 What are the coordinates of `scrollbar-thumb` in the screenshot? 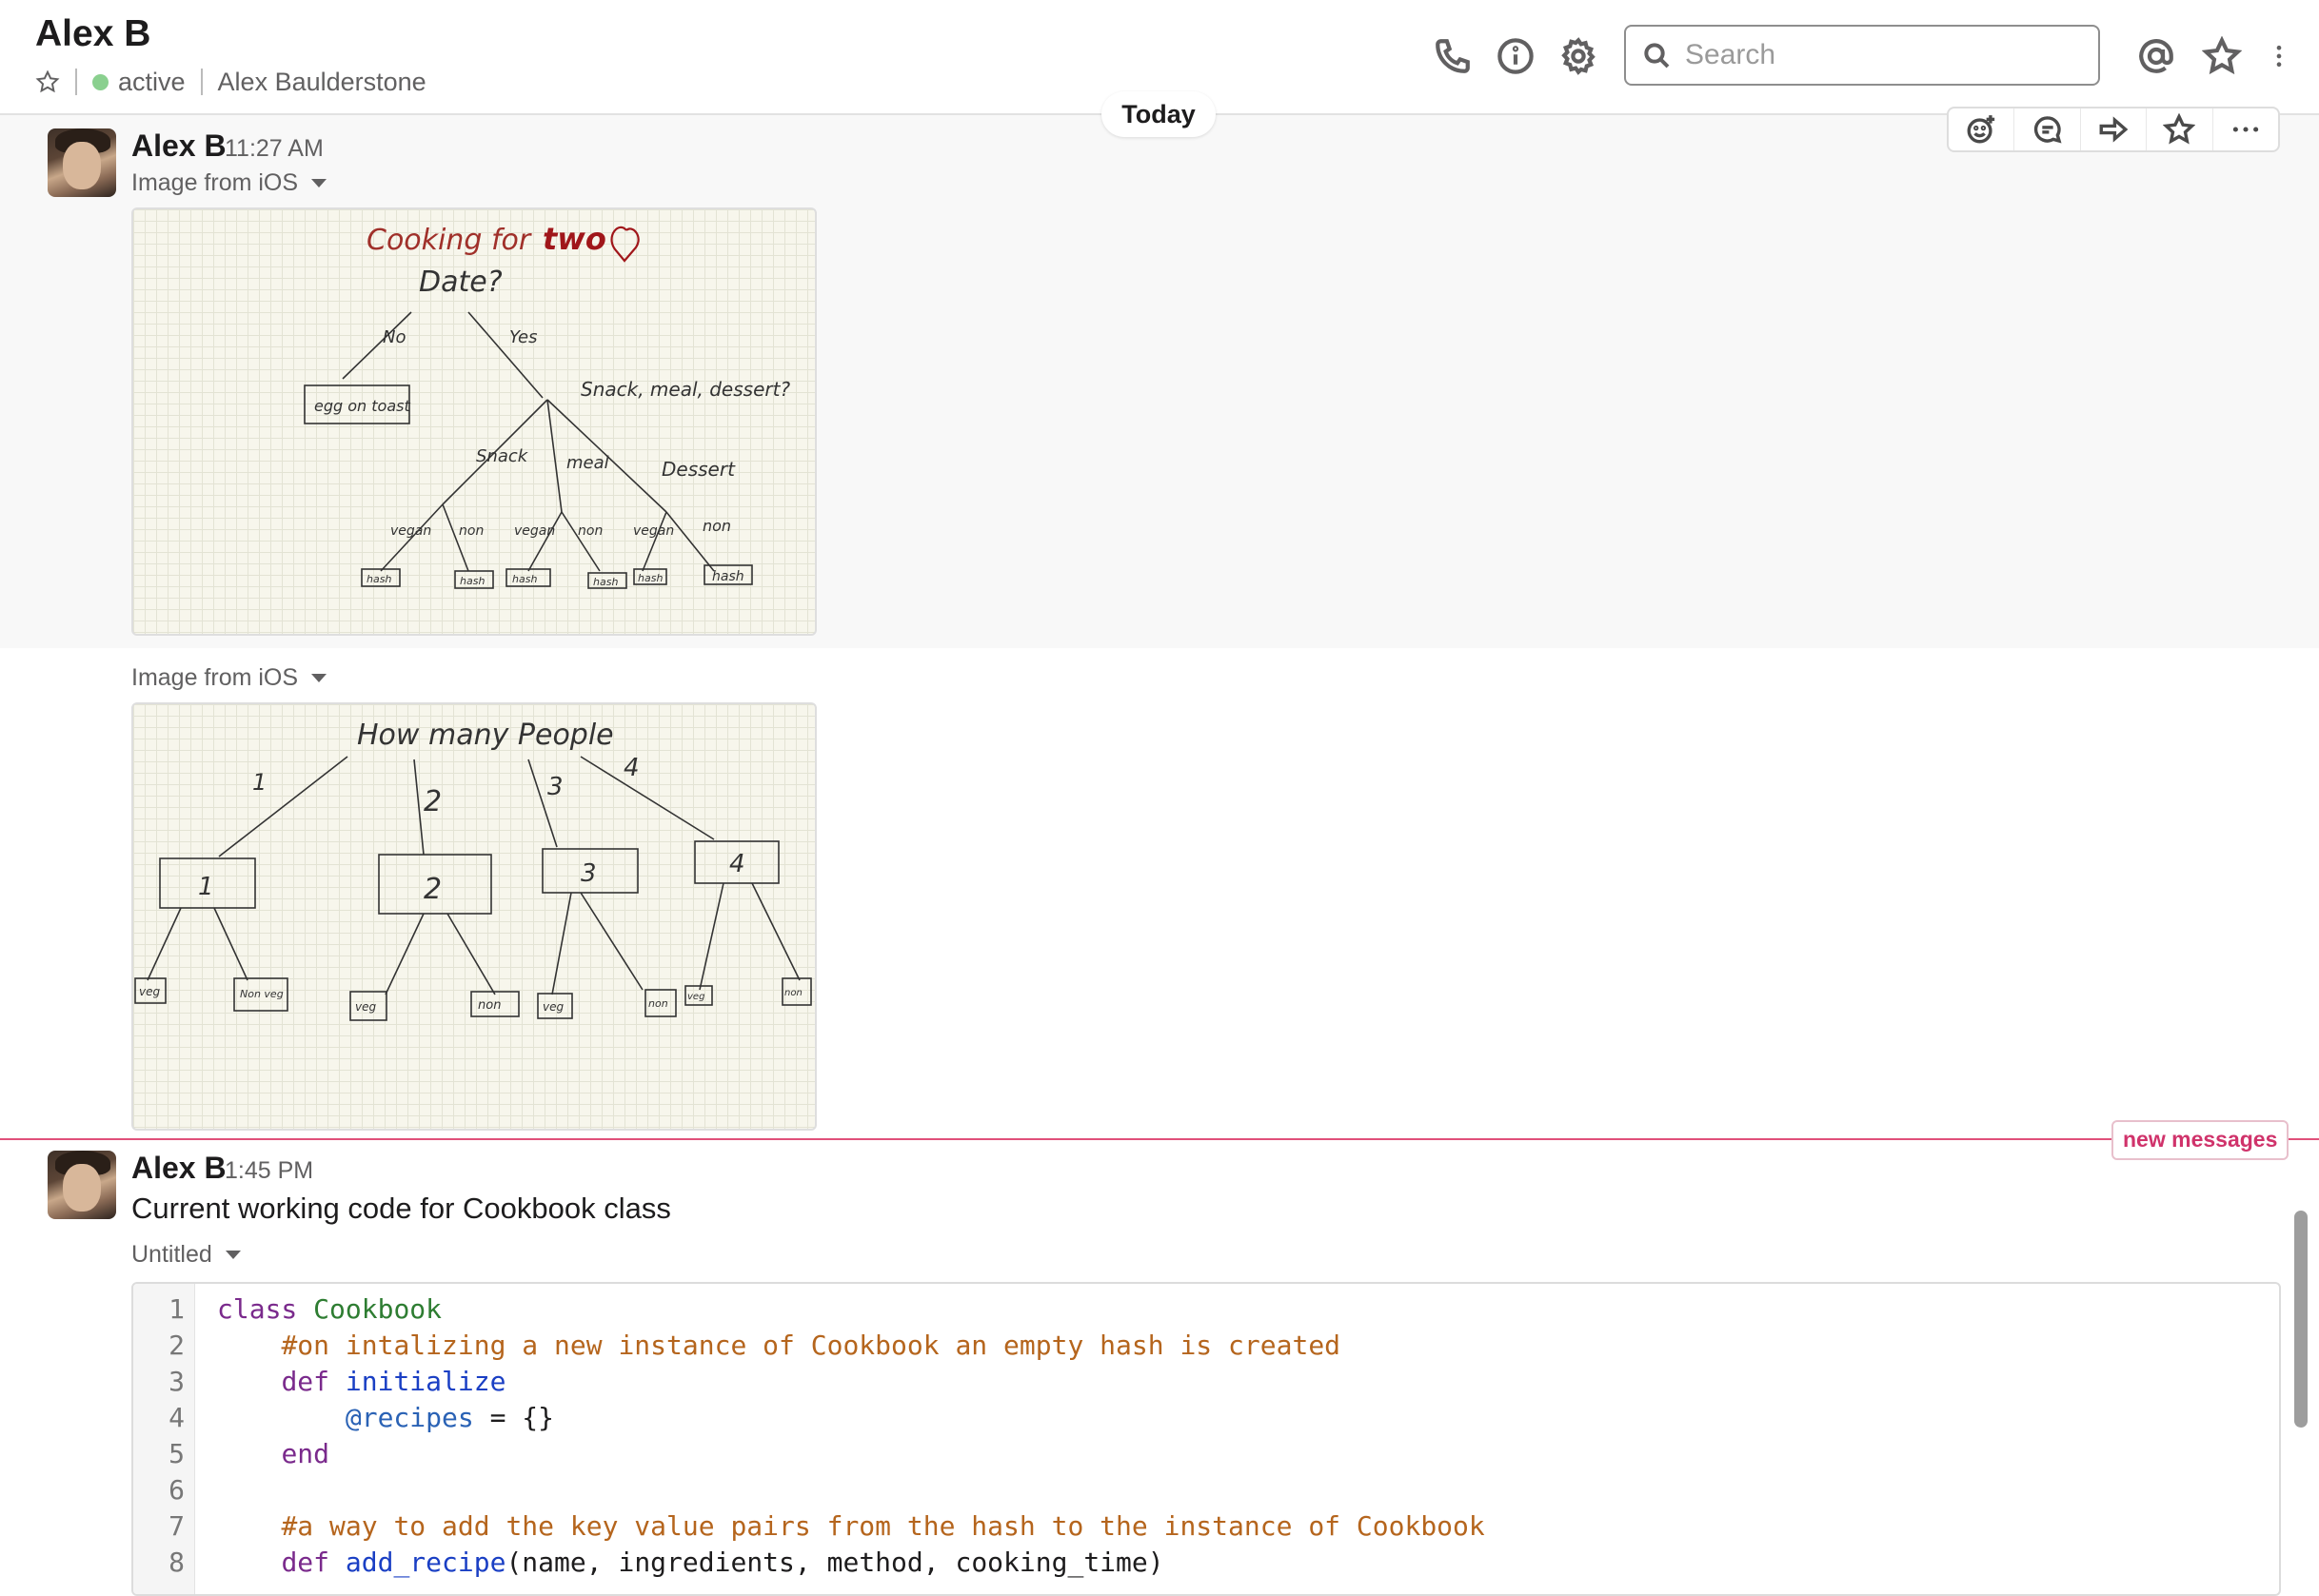 It's located at (2301, 1319).